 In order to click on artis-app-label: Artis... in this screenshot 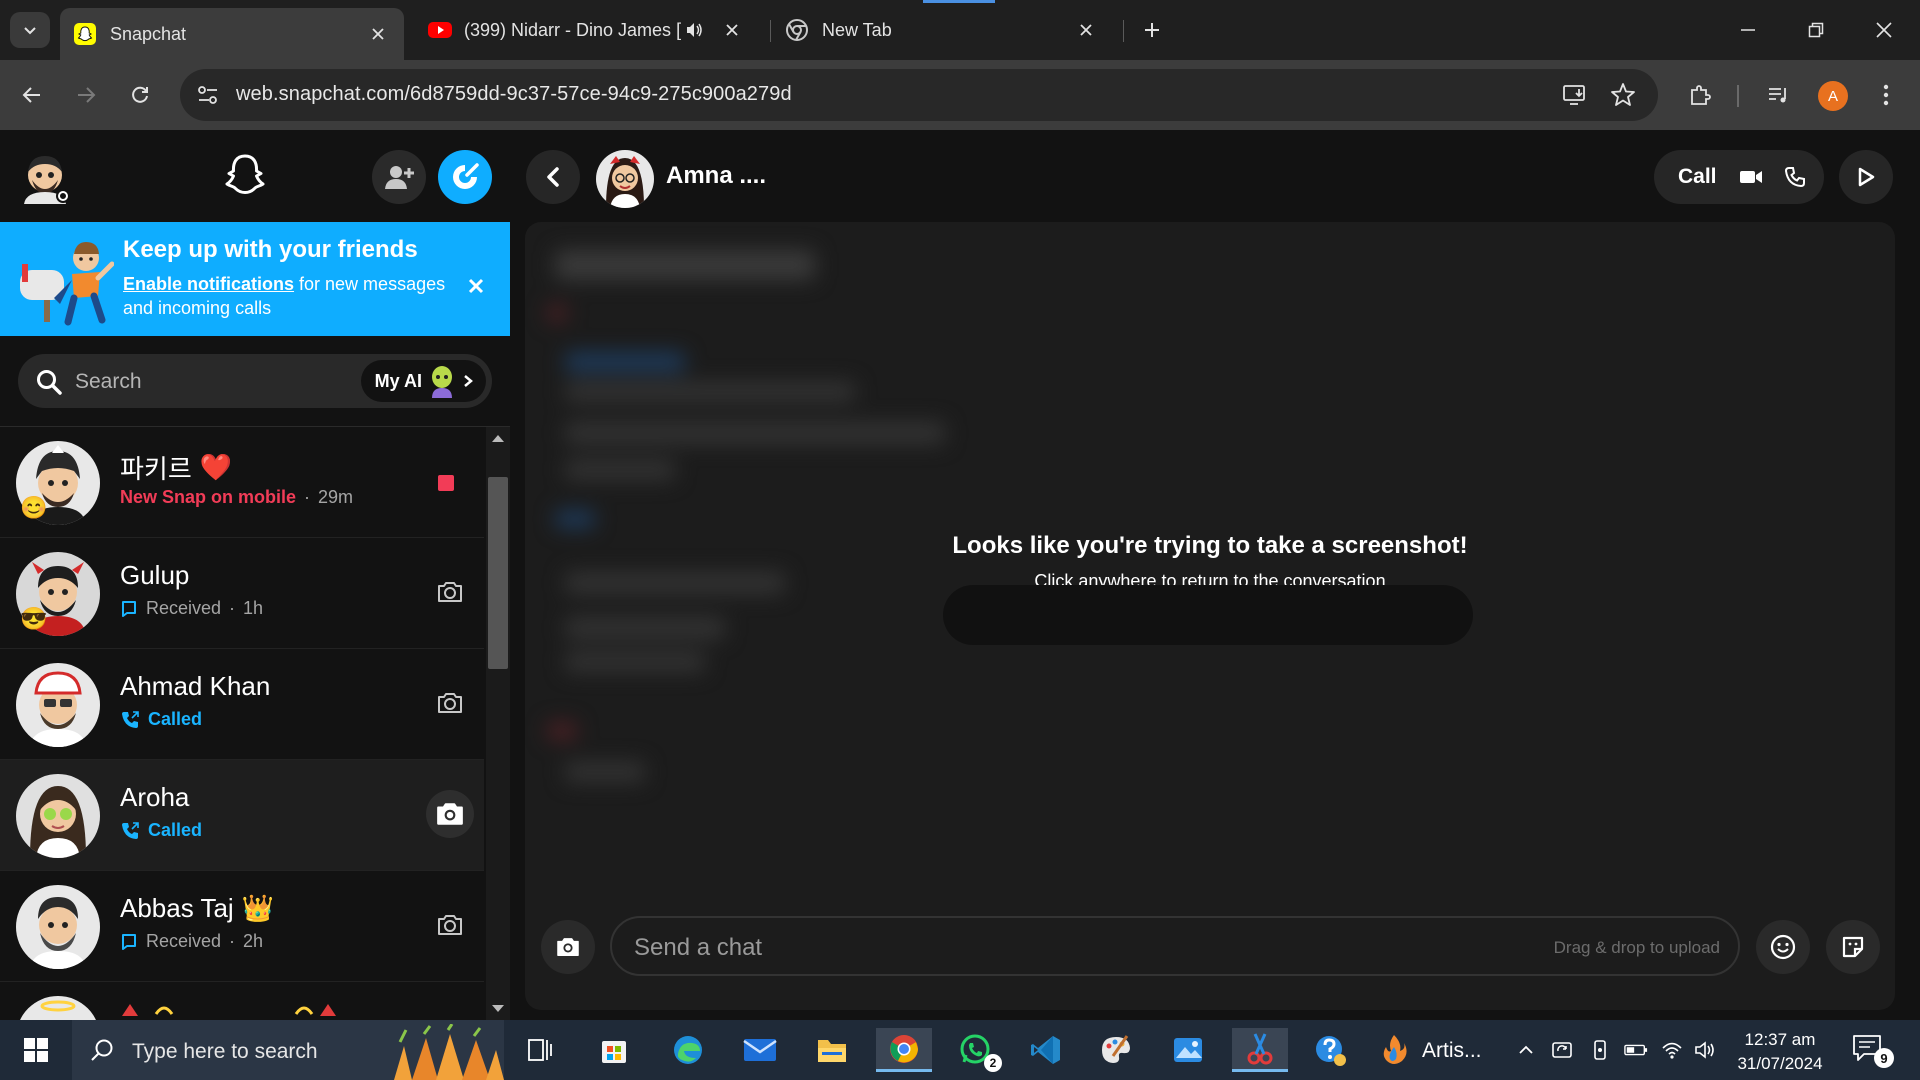, I will do `click(1452, 1051)`.